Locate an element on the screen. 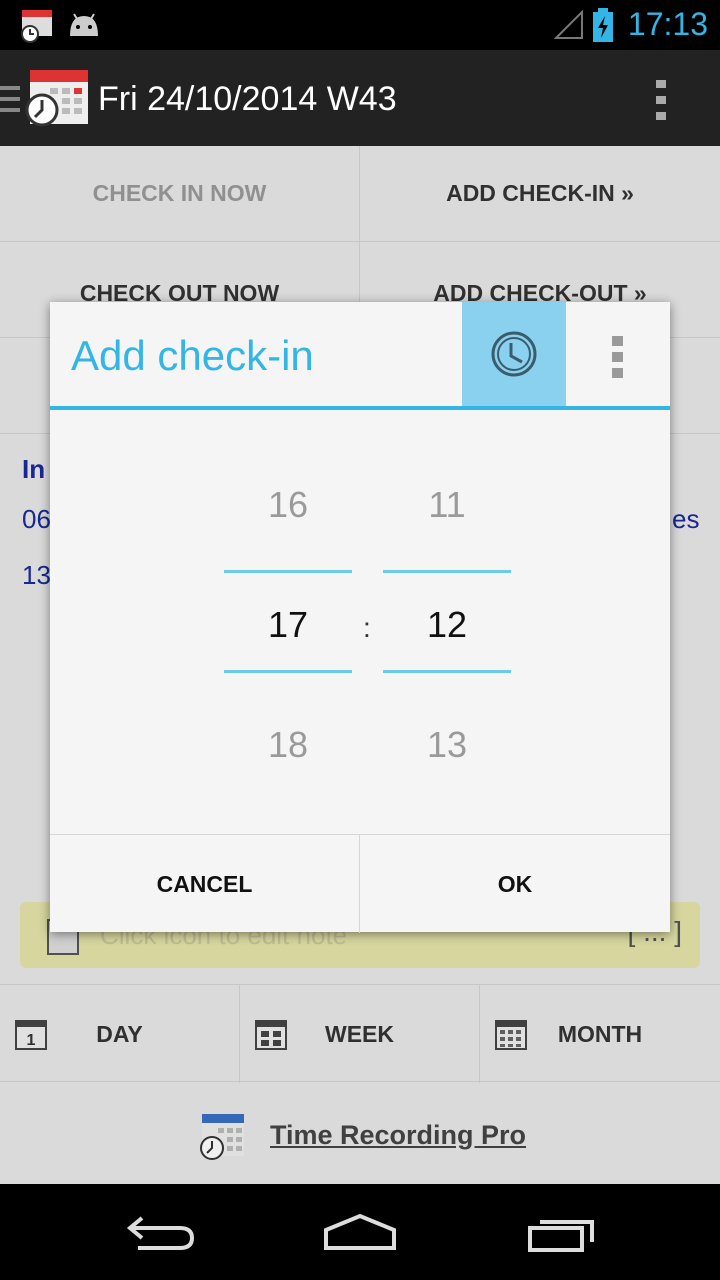  cancel-button: CANCEL is located at coordinates (205, 884).